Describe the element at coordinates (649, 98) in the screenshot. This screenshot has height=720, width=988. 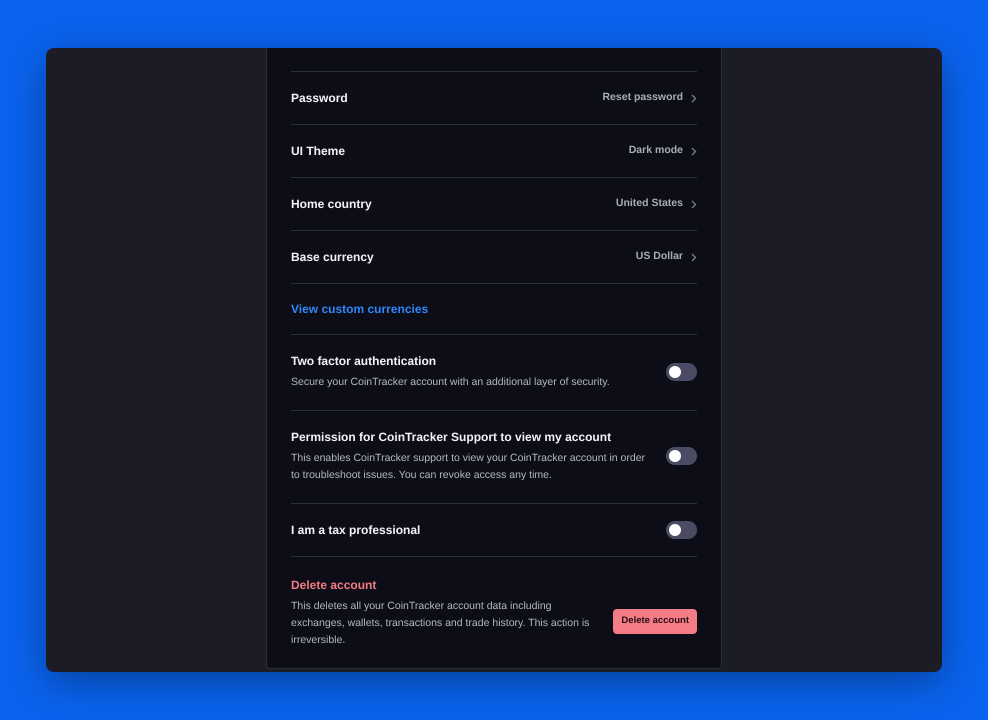
I see `setting-value-link: Reset password` at that location.